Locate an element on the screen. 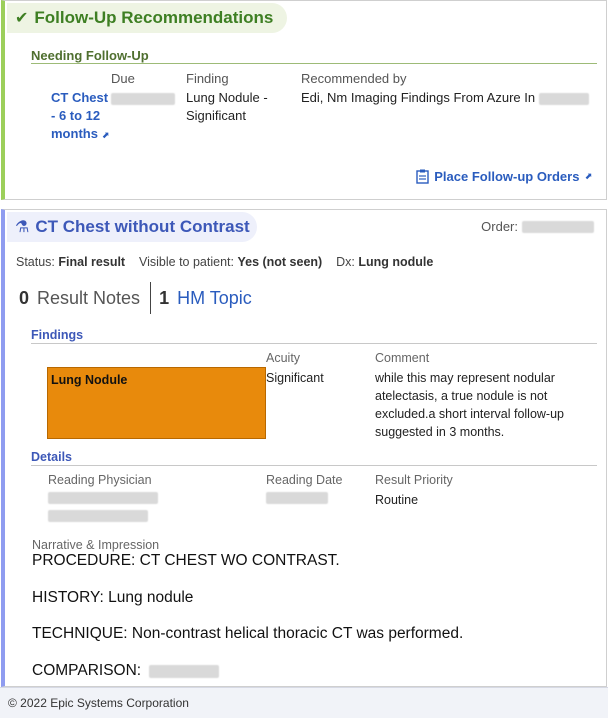 The width and height of the screenshot is (608, 718). order-number: Order: is located at coordinates (537, 226).